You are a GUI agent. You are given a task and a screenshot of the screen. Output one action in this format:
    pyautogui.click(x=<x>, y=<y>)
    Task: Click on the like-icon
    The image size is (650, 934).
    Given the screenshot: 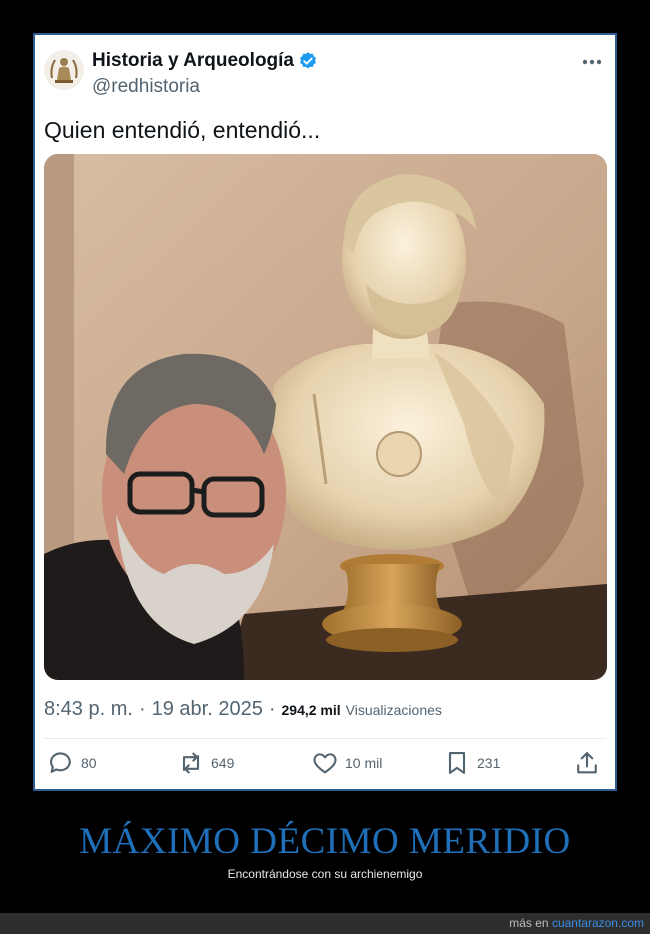 What is the action you would take?
    pyautogui.click(x=325, y=763)
    